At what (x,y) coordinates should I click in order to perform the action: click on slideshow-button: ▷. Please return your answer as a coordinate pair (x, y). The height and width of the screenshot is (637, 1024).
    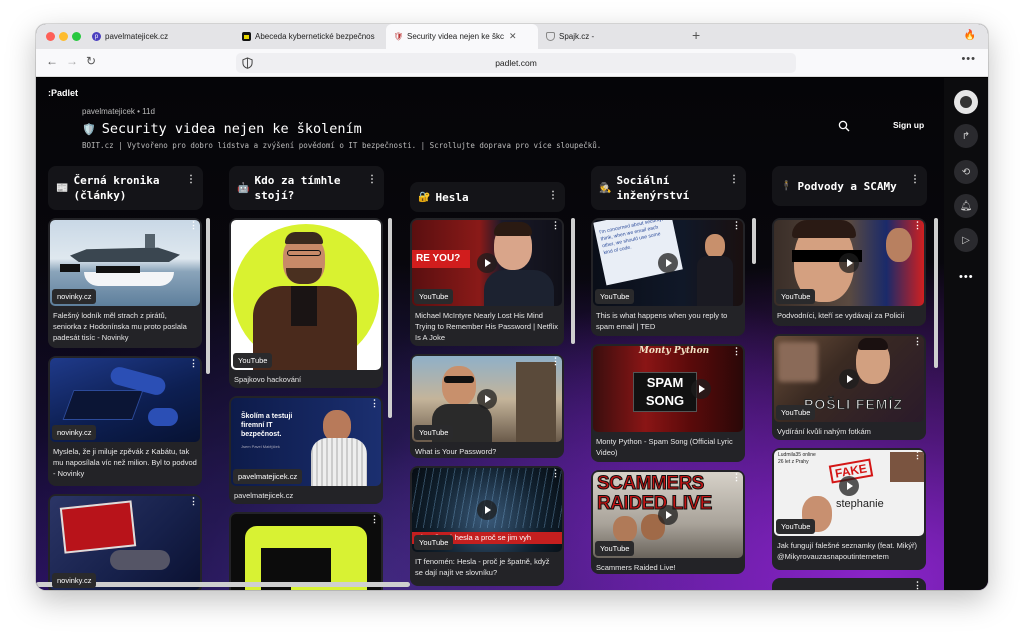
    Looking at the image, I should click on (966, 240).